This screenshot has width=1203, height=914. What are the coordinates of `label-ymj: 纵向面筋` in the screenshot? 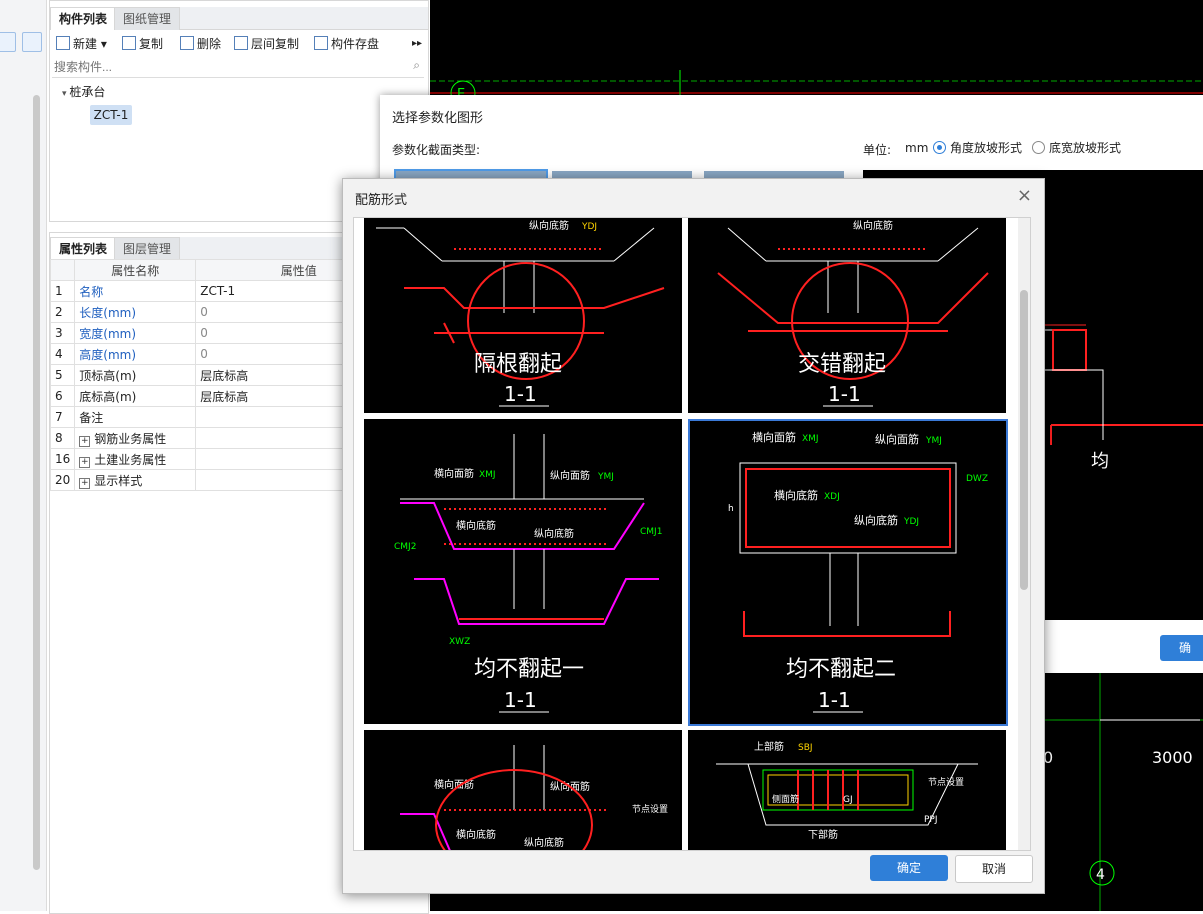 It's located at (570, 475).